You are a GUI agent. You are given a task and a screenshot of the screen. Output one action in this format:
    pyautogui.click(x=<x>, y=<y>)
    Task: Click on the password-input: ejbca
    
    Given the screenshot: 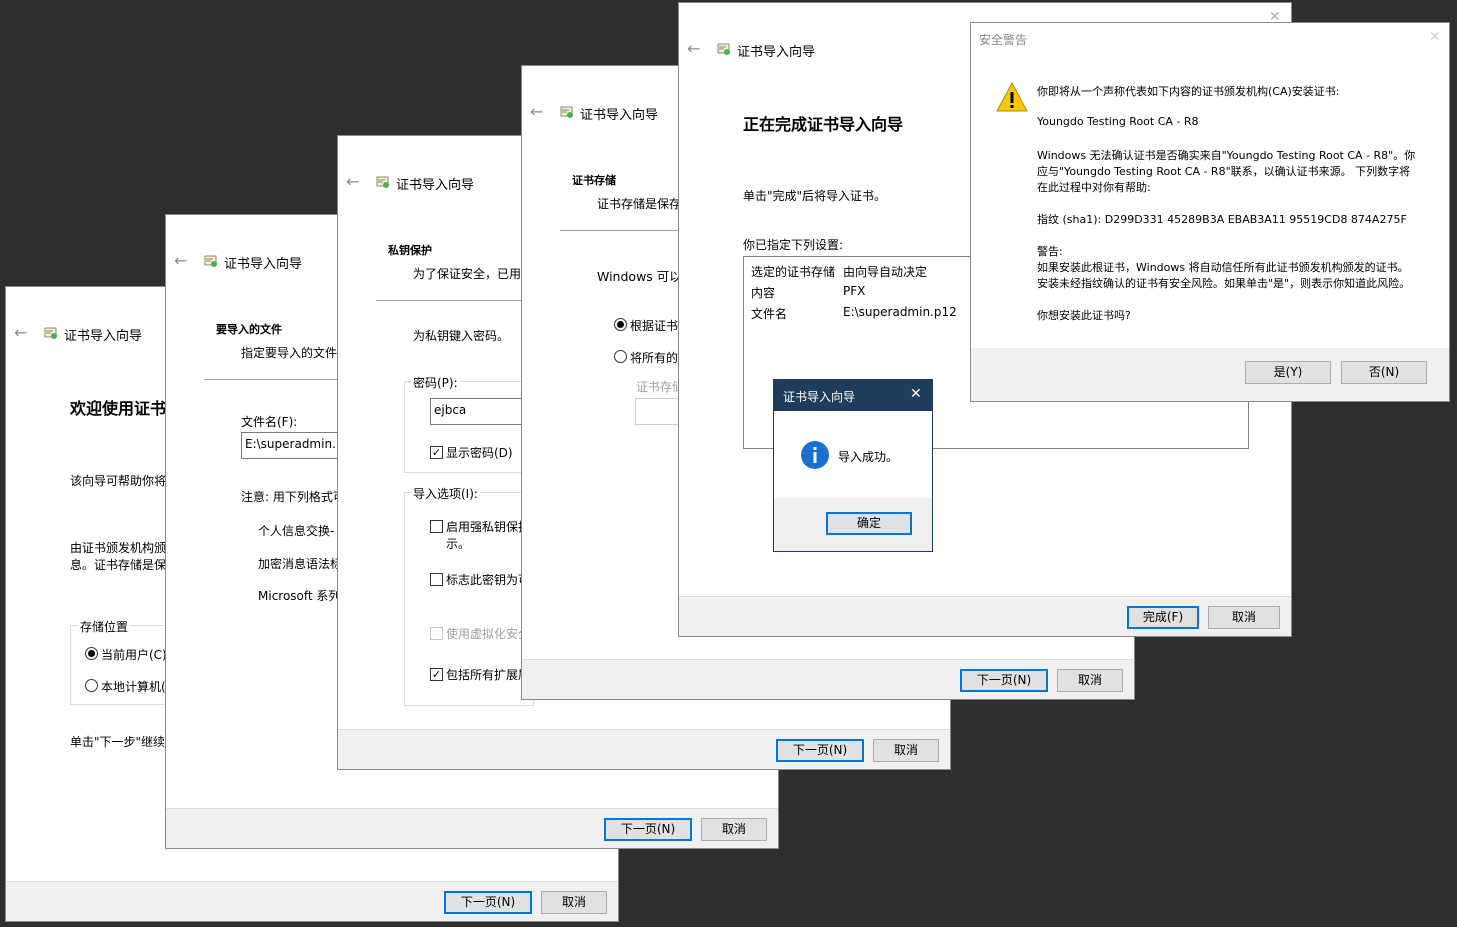 What is the action you would take?
    pyautogui.click(x=480, y=411)
    